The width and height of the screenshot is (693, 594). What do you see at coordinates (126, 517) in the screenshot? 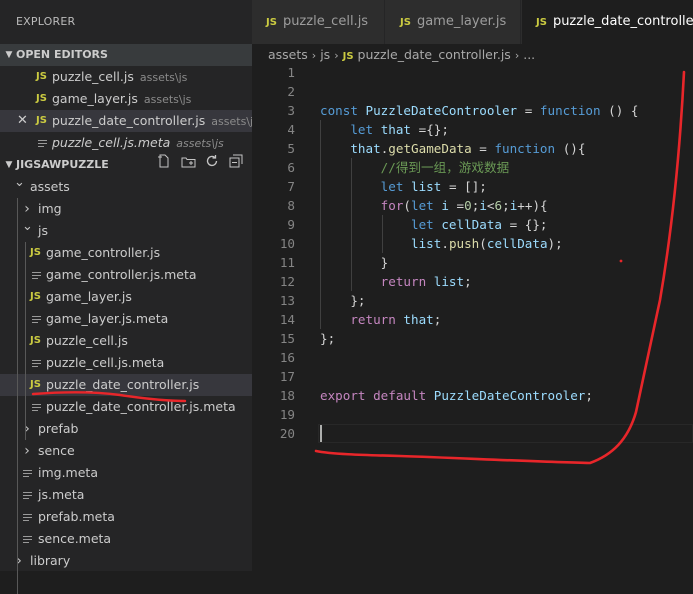
I see `file-item: prefab.meta` at bounding box center [126, 517].